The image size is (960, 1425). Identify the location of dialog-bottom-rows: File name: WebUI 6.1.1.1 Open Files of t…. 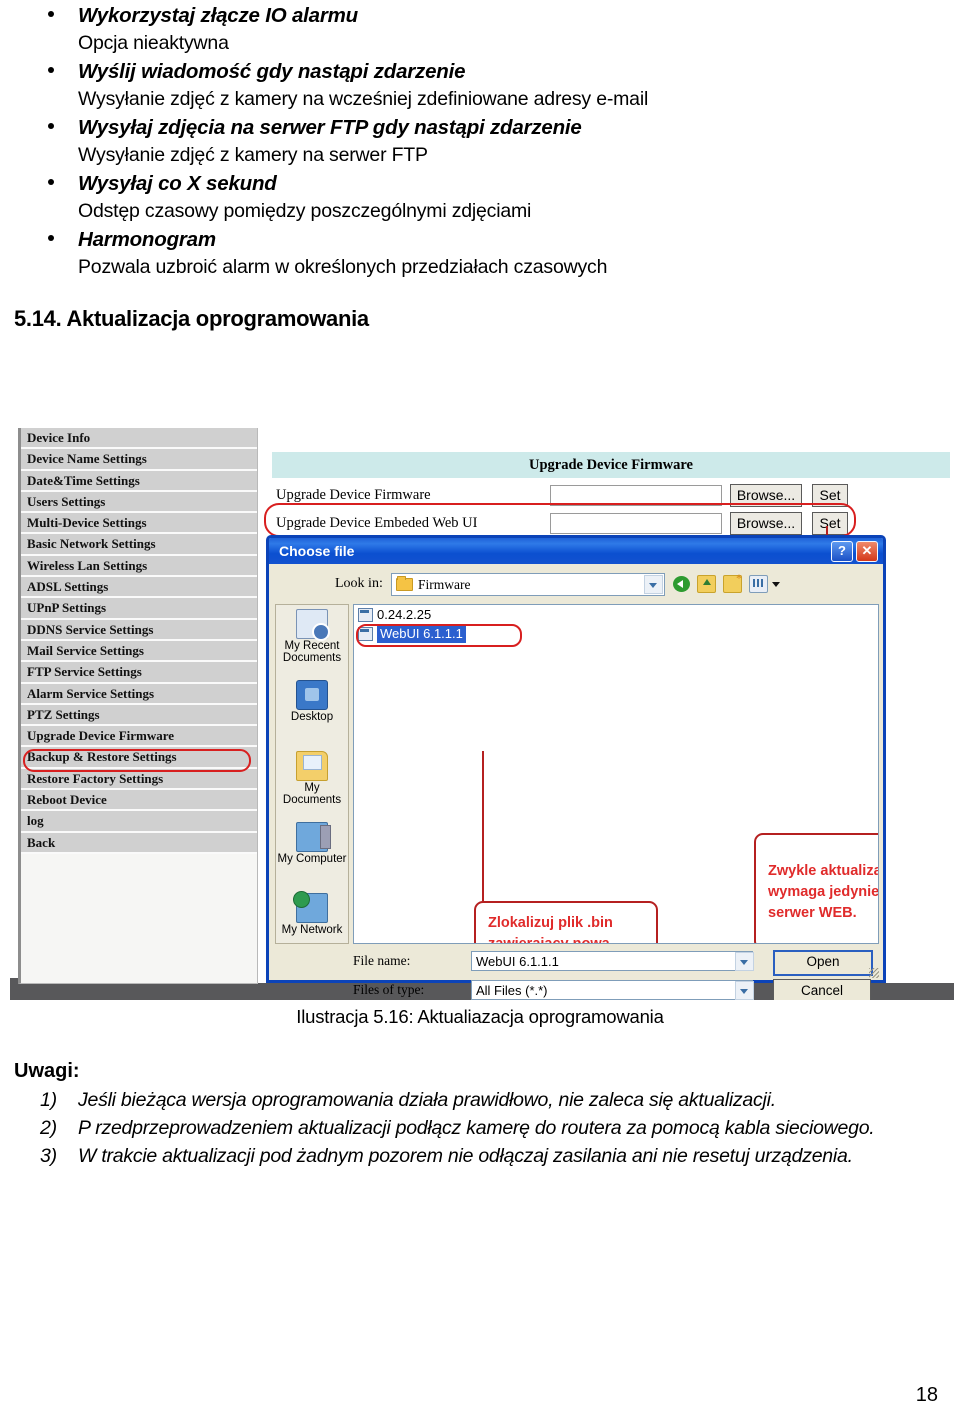
(615, 975).